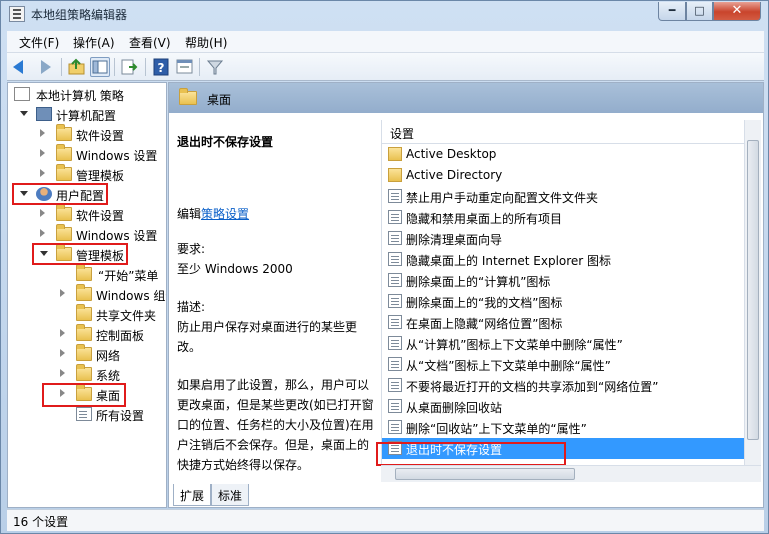  What do you see at coordinates (89, 374) in the screenshot?
I see `tree-item-system: 系统` at bounding box center [89, 374].